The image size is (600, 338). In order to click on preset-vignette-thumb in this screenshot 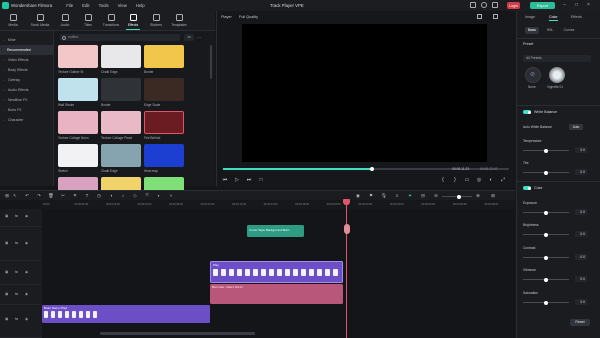, I will do `click(557, 75)`.